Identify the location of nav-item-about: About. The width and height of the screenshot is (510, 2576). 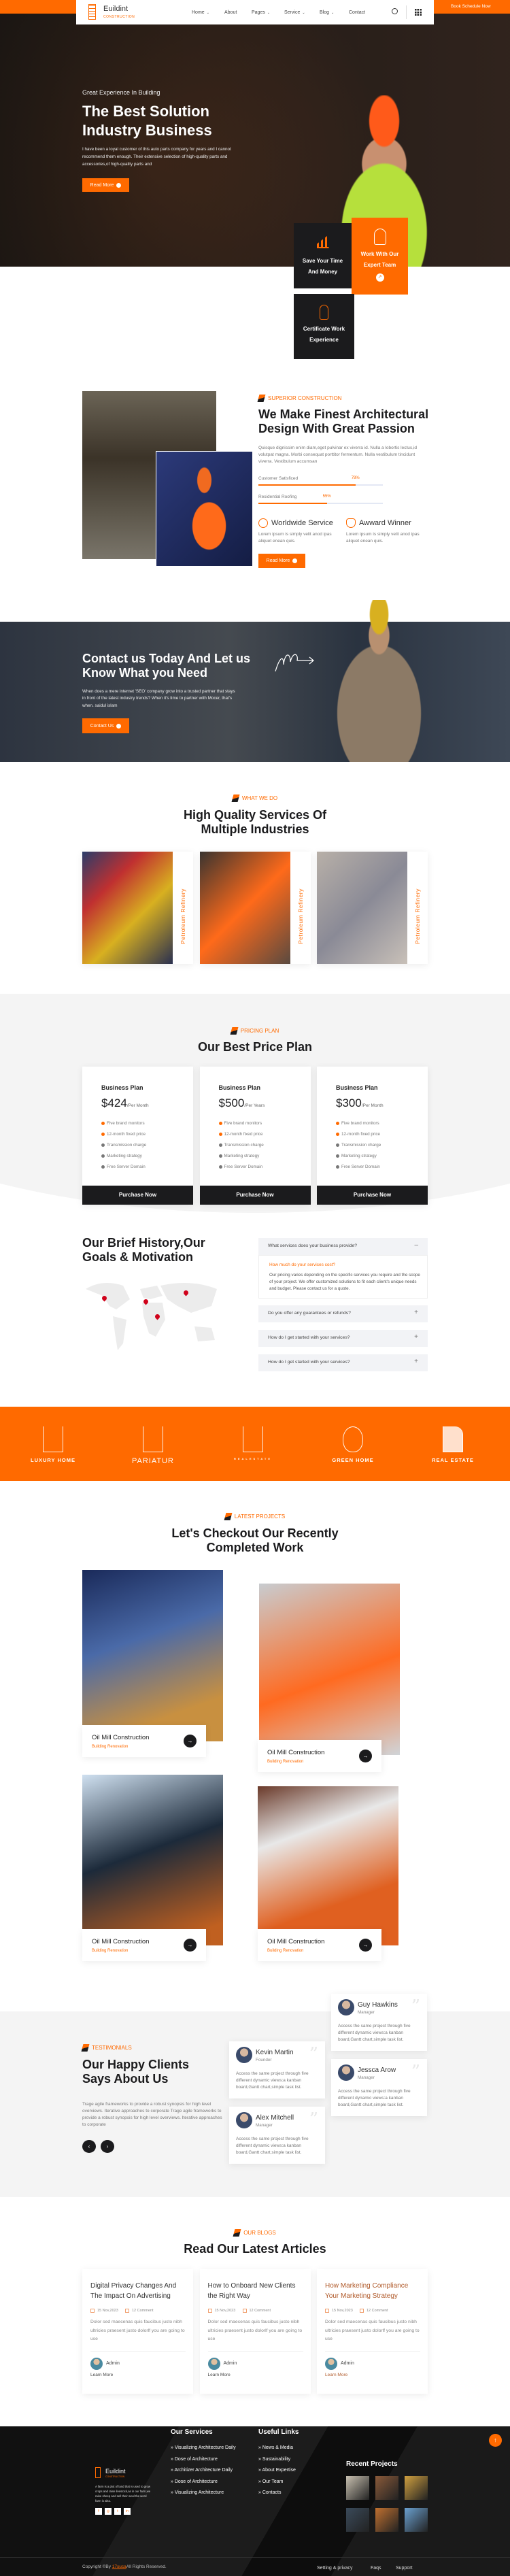
(231, 12).